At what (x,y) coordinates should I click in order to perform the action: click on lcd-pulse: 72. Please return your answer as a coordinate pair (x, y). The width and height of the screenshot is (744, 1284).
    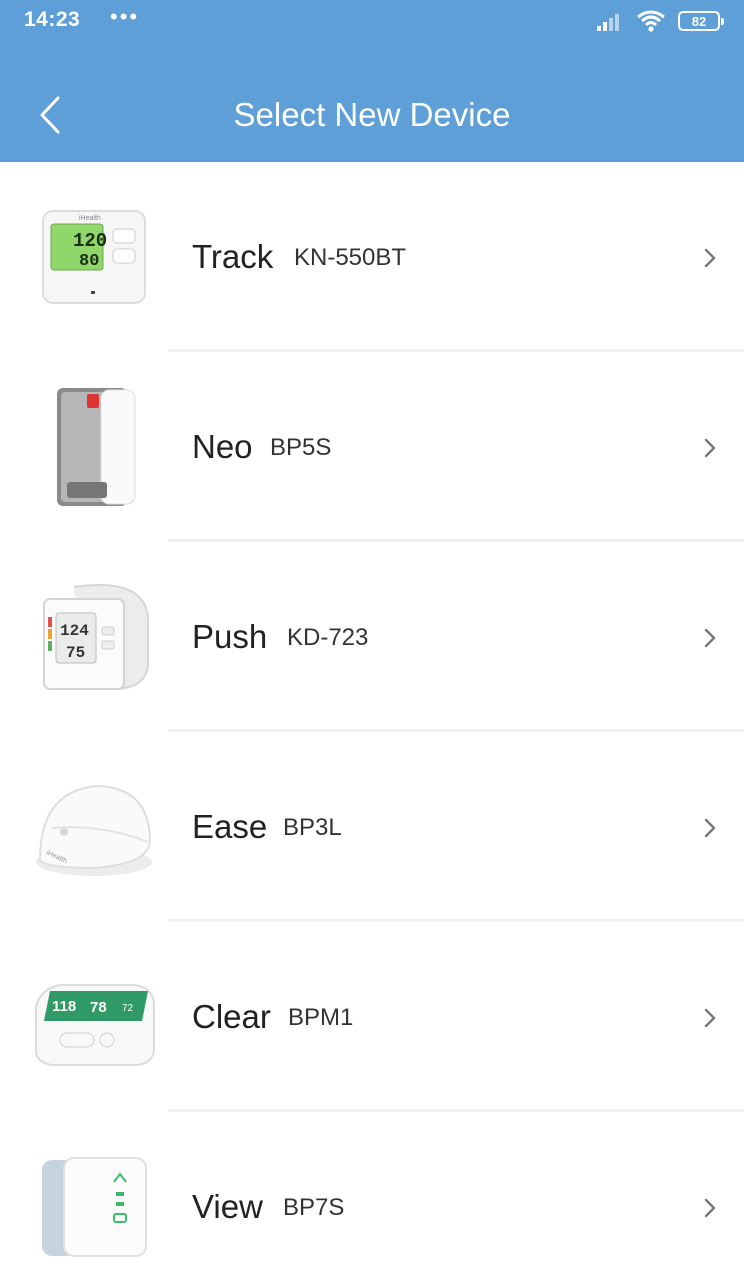
    Looking at the image, I should click on (128, 1008).